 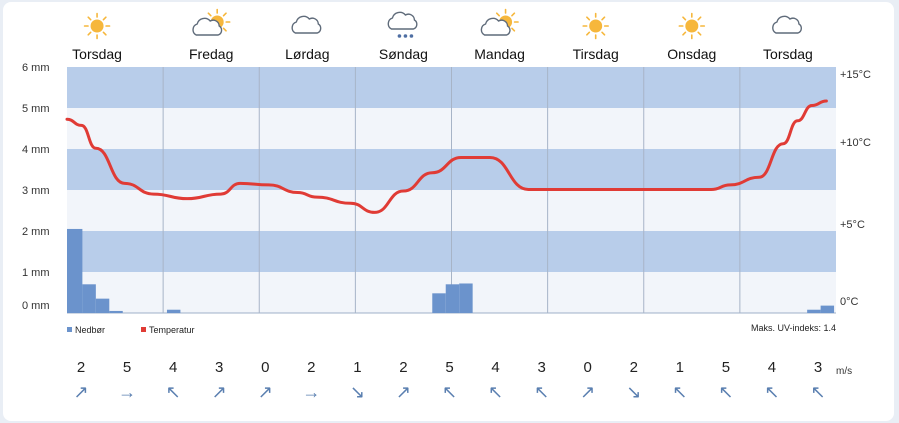 What do you see at coordinates (855, 143) in the screenshot?
I see `right-tick-label: +10°C` at bounding box center [855, 143].